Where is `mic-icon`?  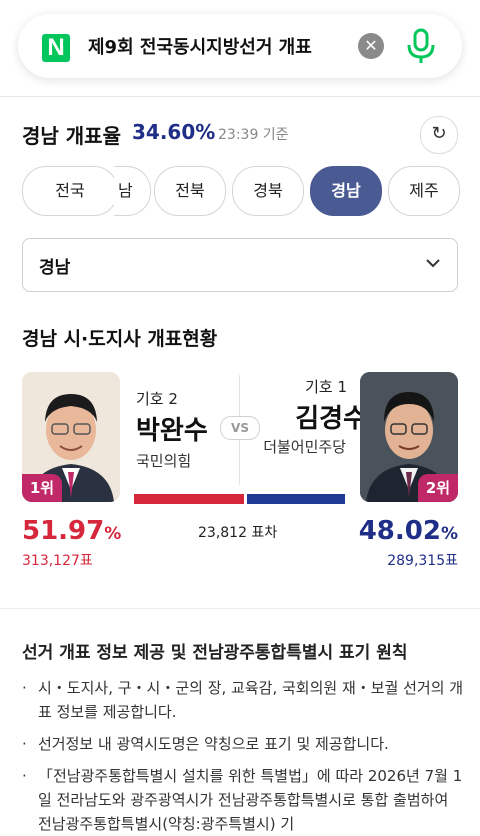 mic-icon is located at coordinates (421, 46).